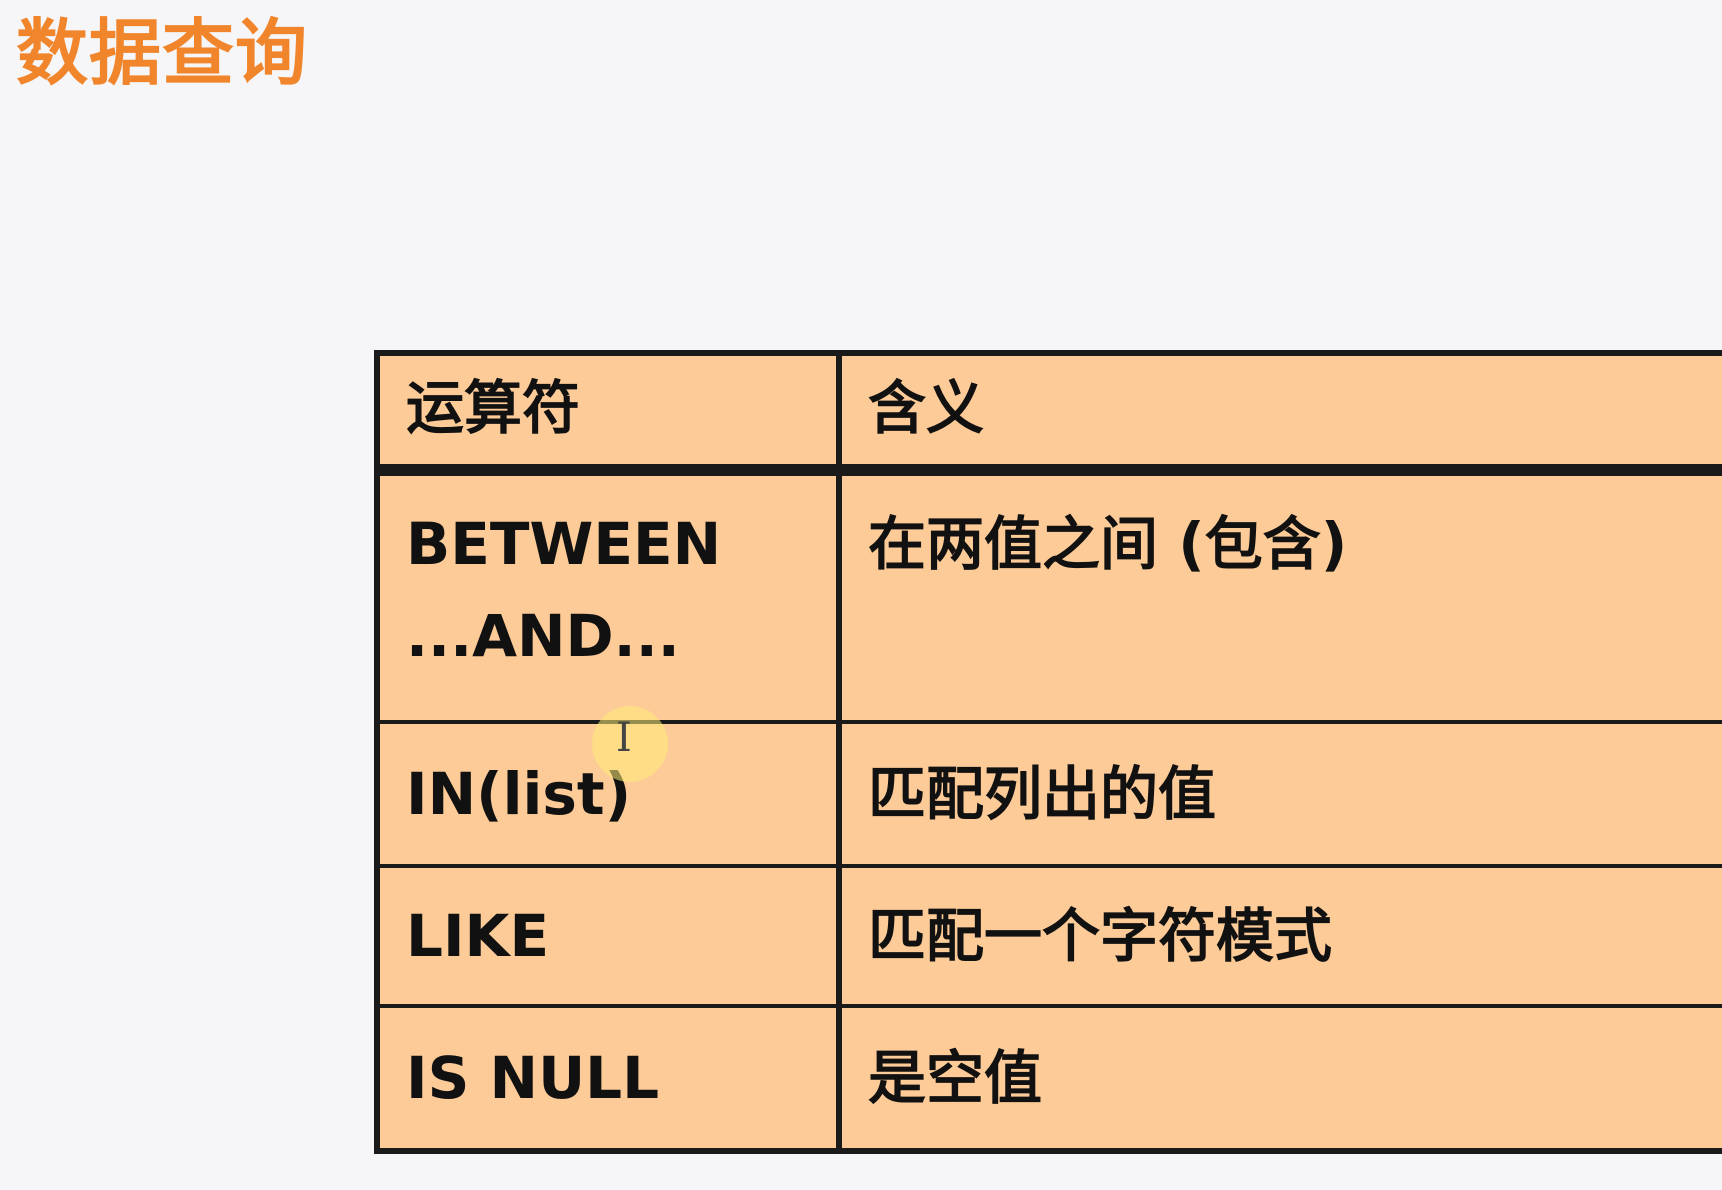 The image size is (1722, 1190). I want to click on meaning-cell: 是空值, so click(1279, 1079).